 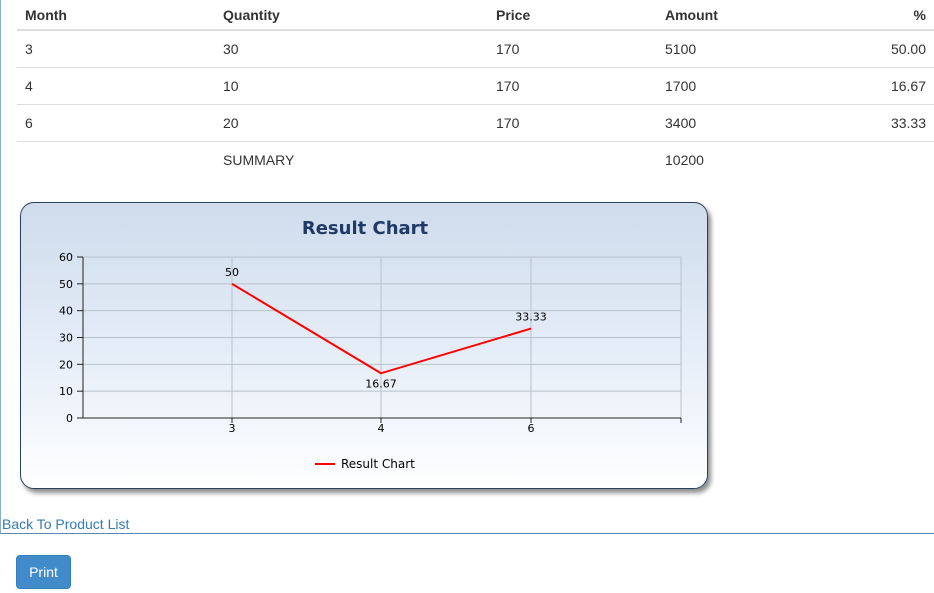 What do you see at coordinates (900, 85) in the screenshot?
I see `cell-percent: 16.67` at bounding box center [900, 85].